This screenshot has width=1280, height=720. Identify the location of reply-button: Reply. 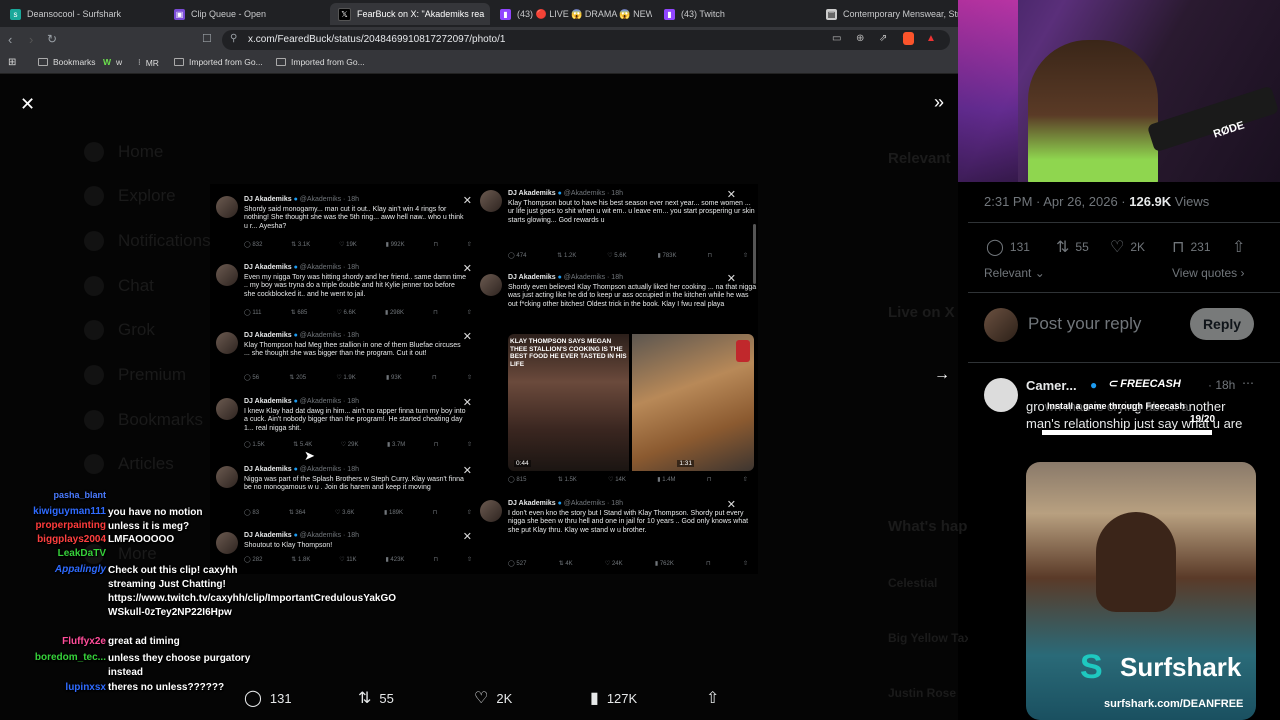
(1222, 324).